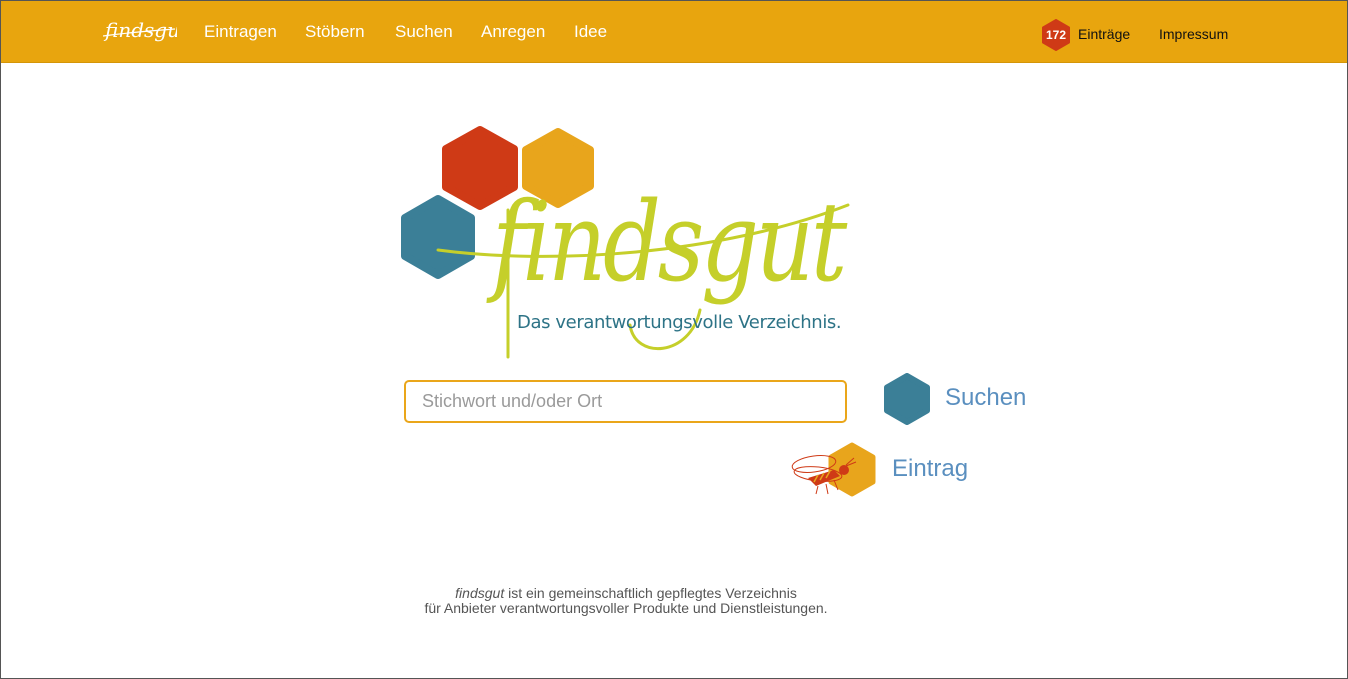 The height and width of the screenshot is (679, 1348). I want to click on nav-impressum: Impressum, so click(1193, 34).